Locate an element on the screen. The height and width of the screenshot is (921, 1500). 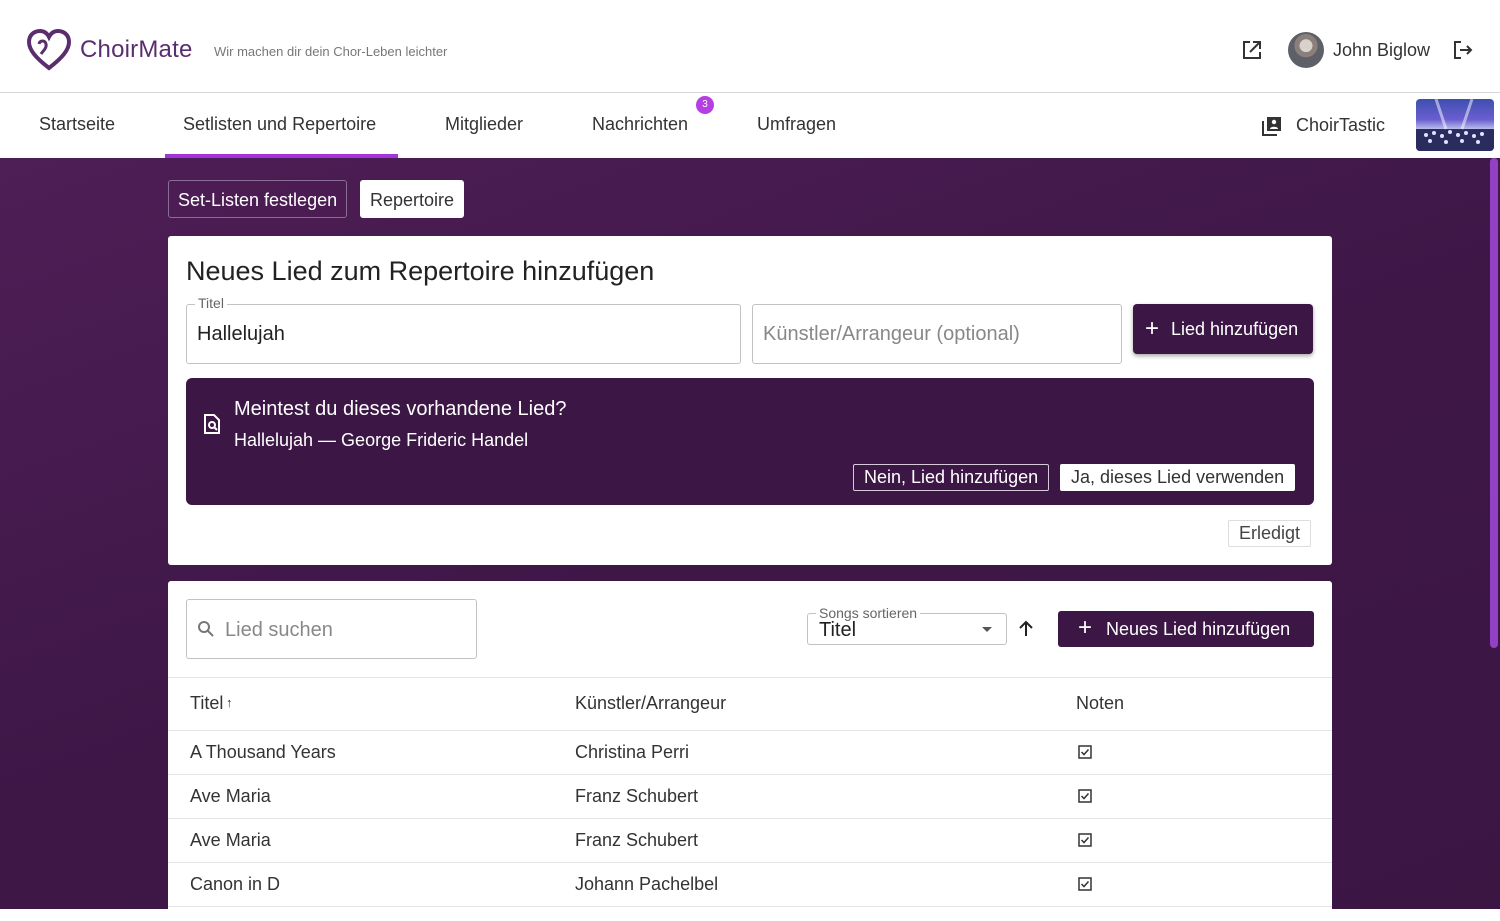
song-artist: Johann Pachelbel is located at coordinates (647, 884).